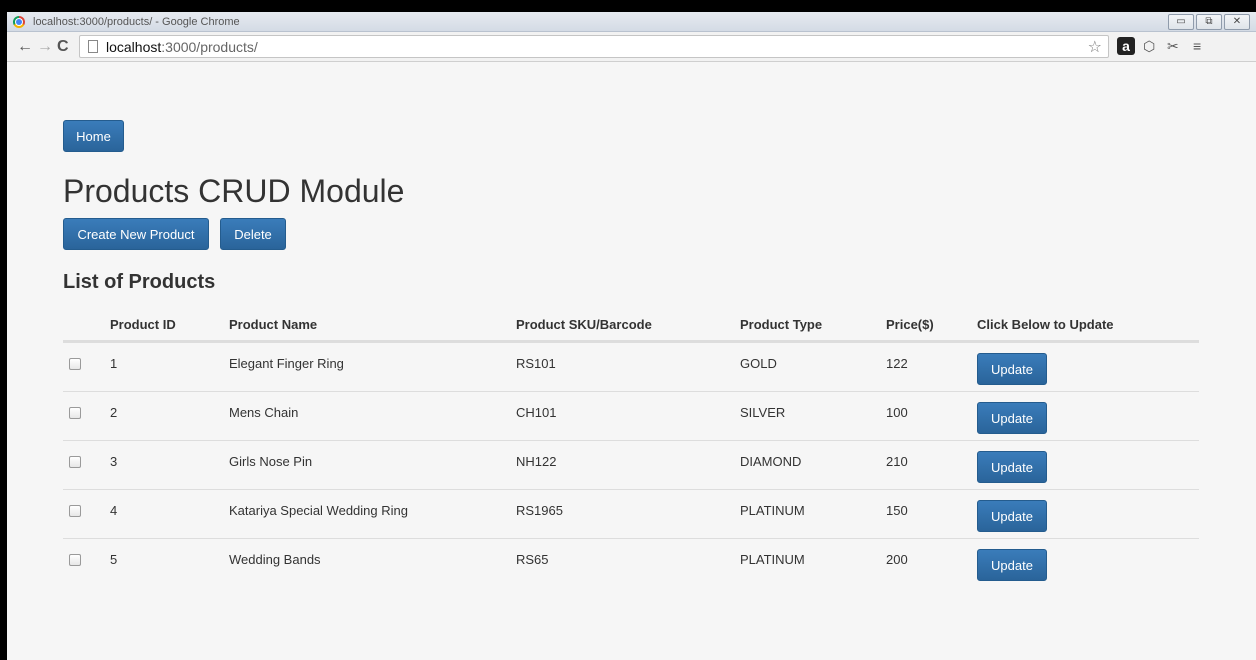 The height and width of the screenshot is (660, 1256). Describe the element at coordinates (114, 461) in the screenshot. I see `cell-product-id: 3` at that location.